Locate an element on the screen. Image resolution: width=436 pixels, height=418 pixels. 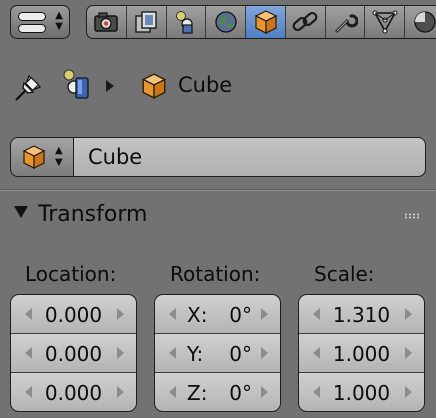
constraints-icon is located at coordinates (305, 21).